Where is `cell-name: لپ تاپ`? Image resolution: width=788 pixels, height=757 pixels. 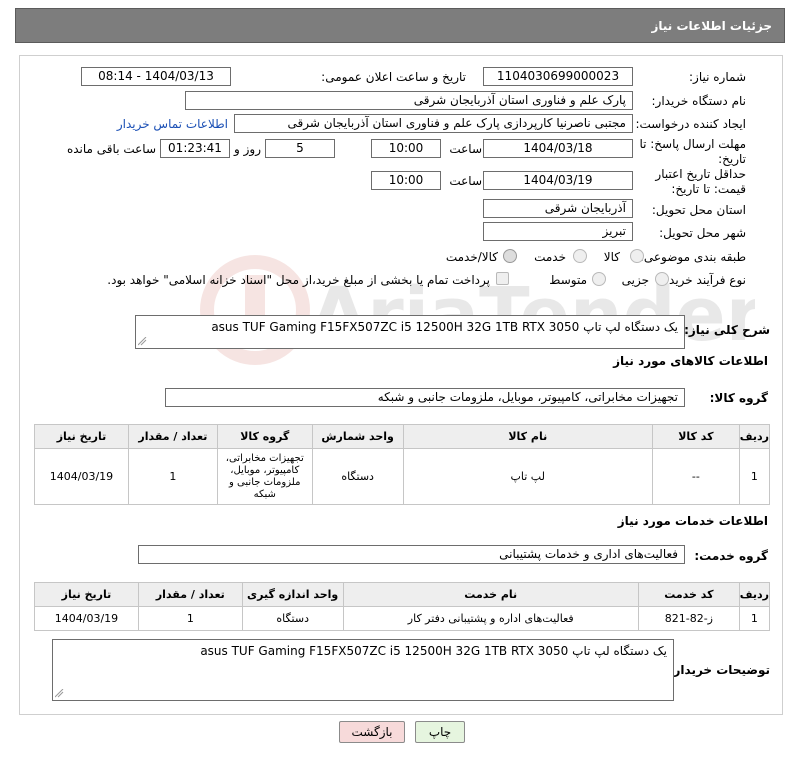
cell-name: لپ تاپ is located at coordinates (527, 476).